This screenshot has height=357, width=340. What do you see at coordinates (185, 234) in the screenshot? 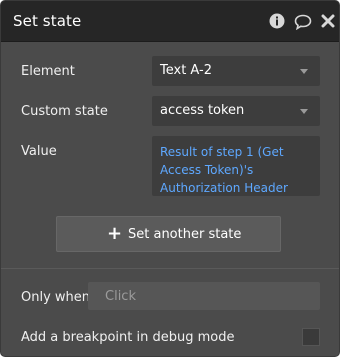
I see `set-another-state-label: Set another state` at bounding box center [185, 234].